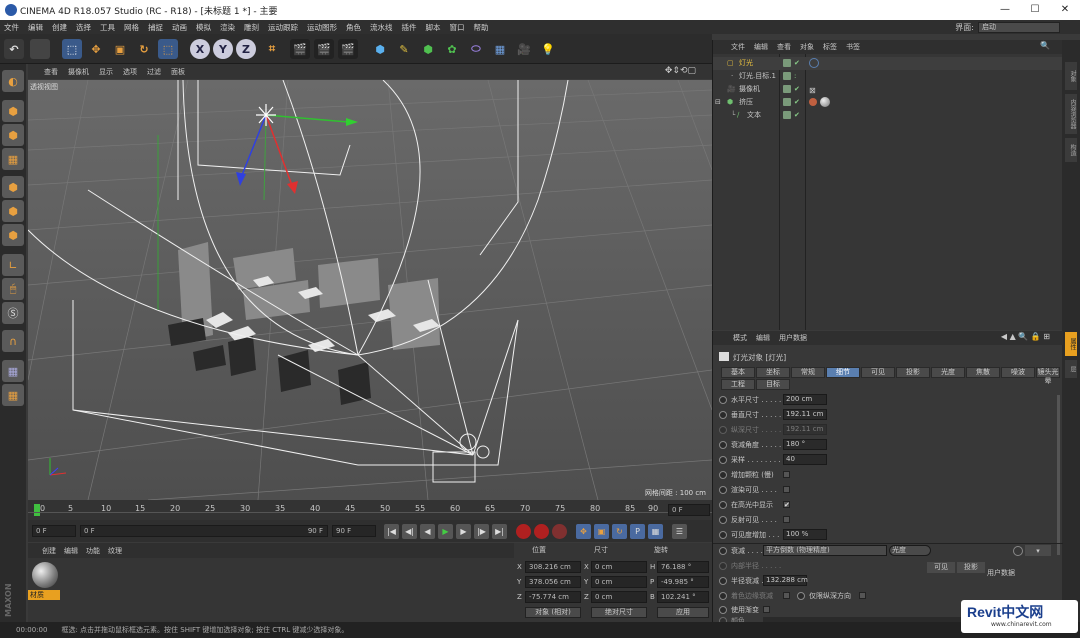  What do you see at coordinates (179, 27) in the screenshot?
I see `menu-animate: 动画` at bounding box center [179, 27].